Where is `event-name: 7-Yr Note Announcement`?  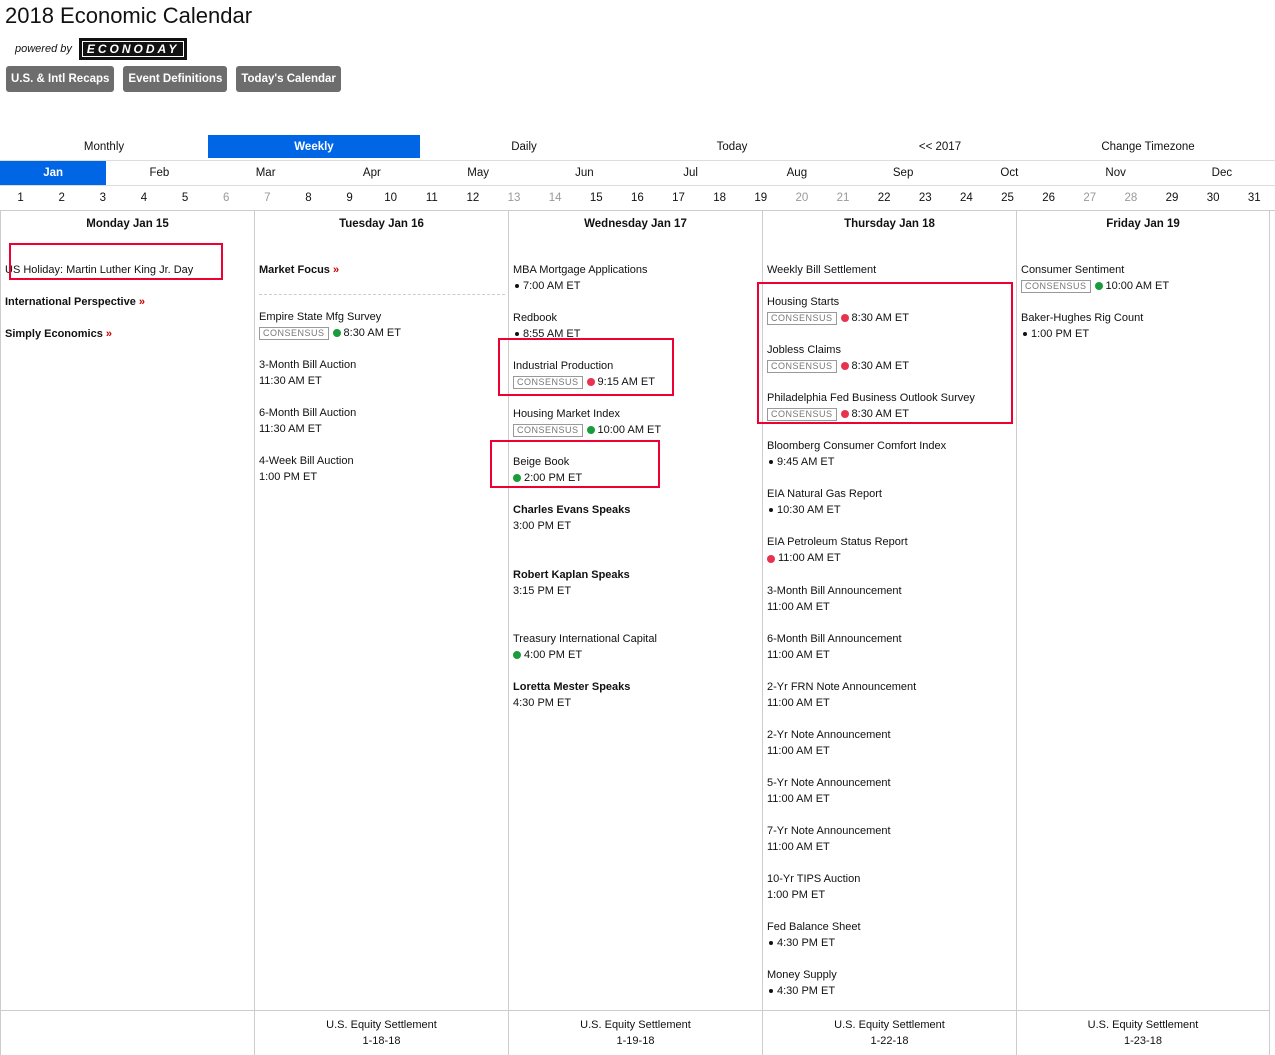
event-name: 7-Yr Note Announcement is located at coordinates (890, 831).